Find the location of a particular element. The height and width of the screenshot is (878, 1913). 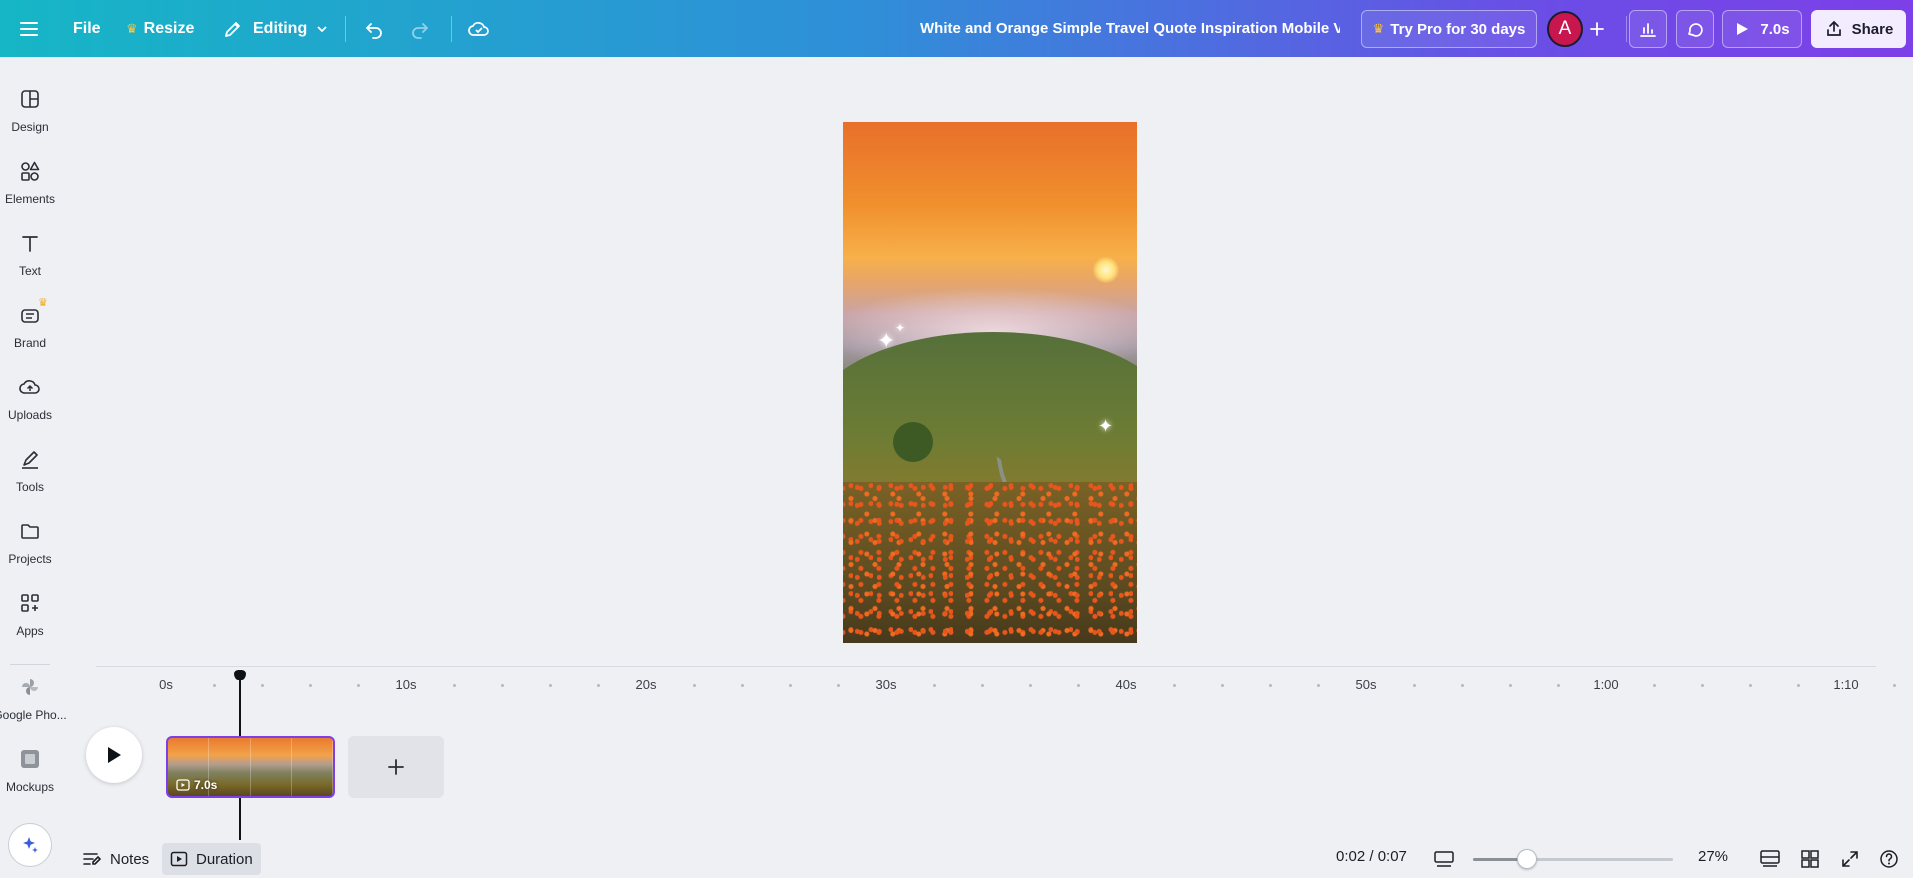

projects-icon is located at coordinates (30, 531).